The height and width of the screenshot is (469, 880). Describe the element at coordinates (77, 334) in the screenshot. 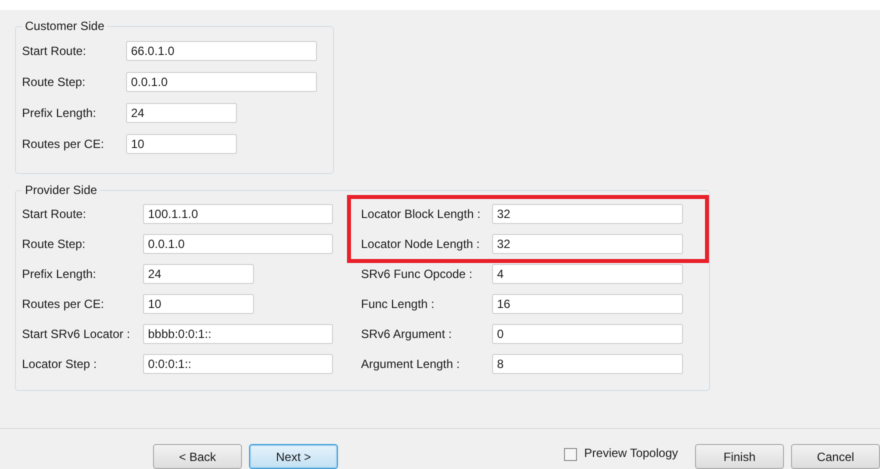

I see `field-label: Start SRv6 Locator :` at that location.